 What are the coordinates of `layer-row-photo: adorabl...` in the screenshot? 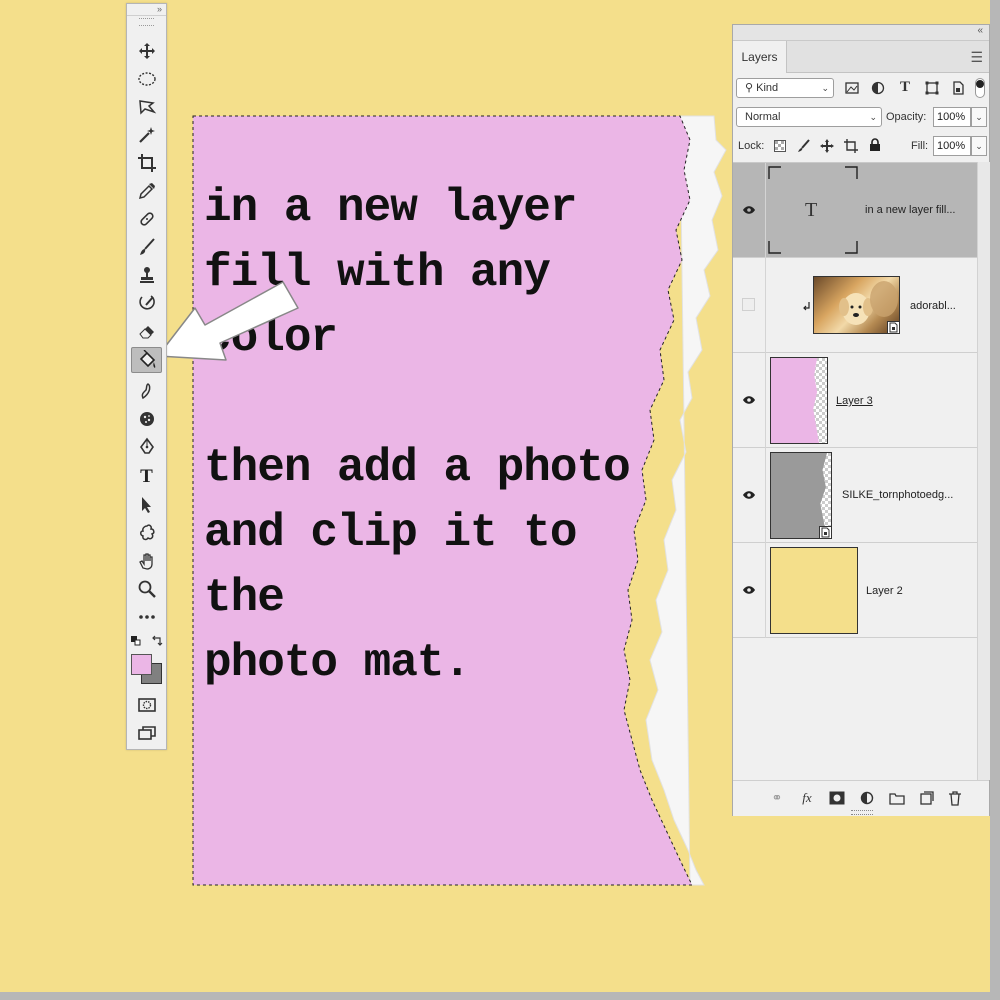 It's located at (855, 305).